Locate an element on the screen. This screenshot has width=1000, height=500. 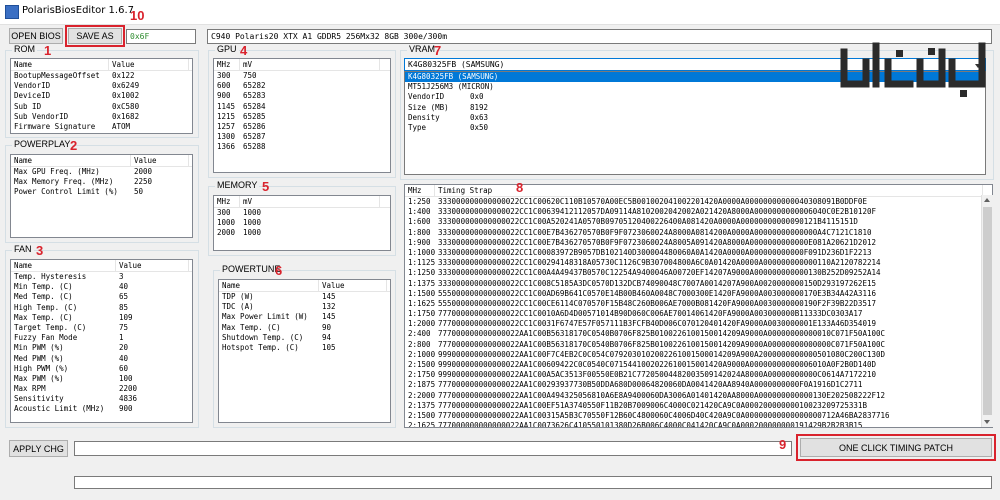
scroll-thumb is located at coordinates (987, 311).